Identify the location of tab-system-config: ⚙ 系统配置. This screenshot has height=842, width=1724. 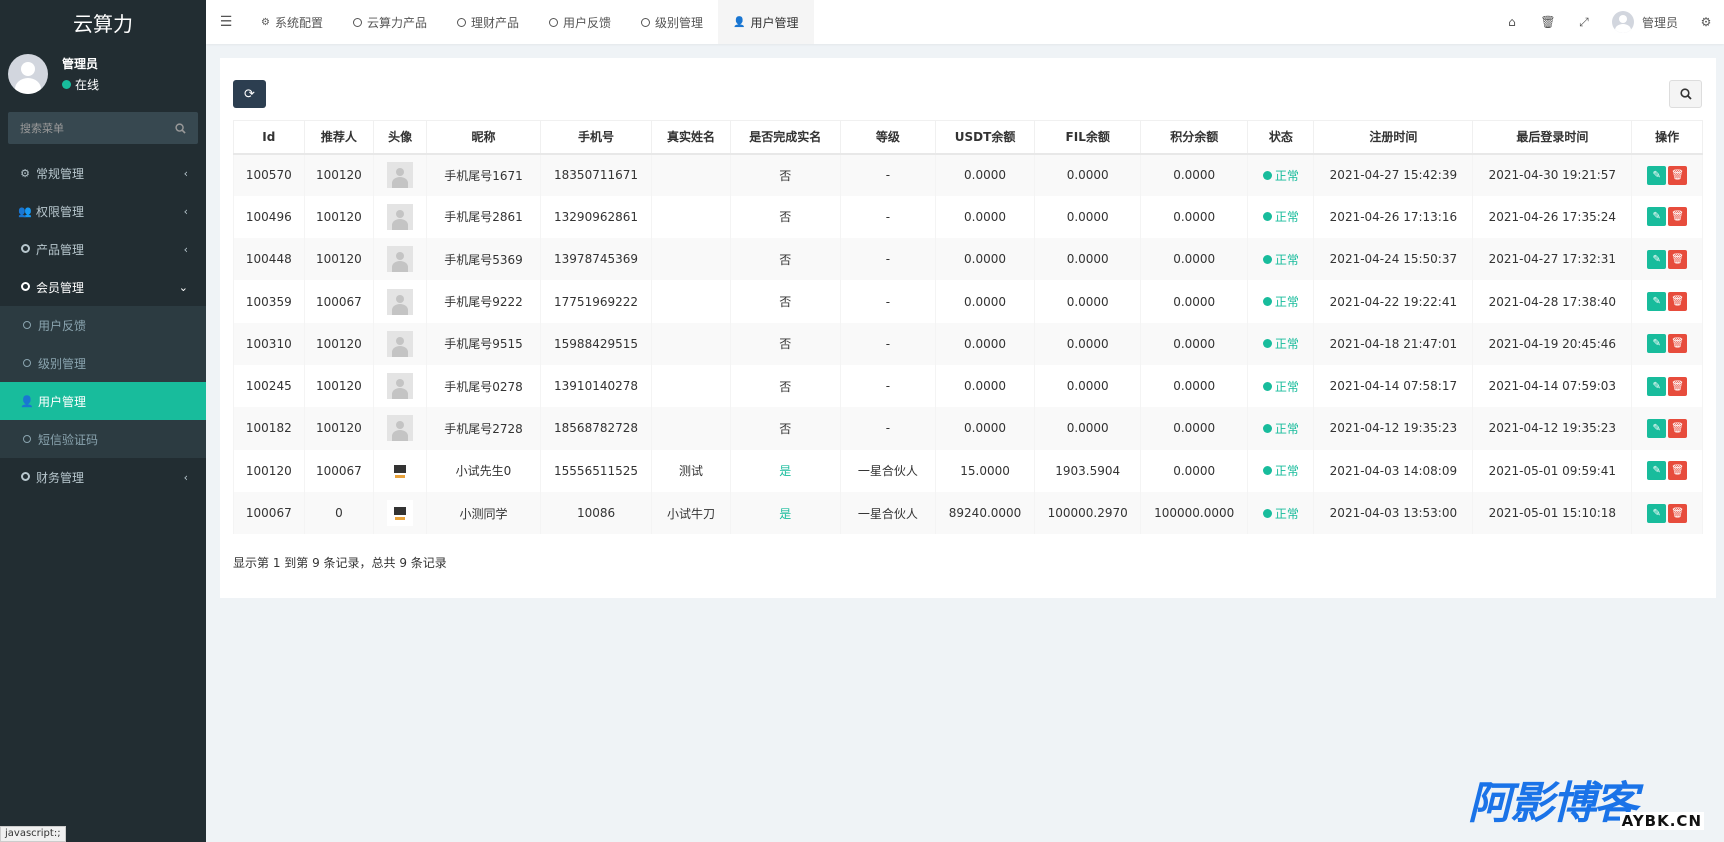
(292, 22).